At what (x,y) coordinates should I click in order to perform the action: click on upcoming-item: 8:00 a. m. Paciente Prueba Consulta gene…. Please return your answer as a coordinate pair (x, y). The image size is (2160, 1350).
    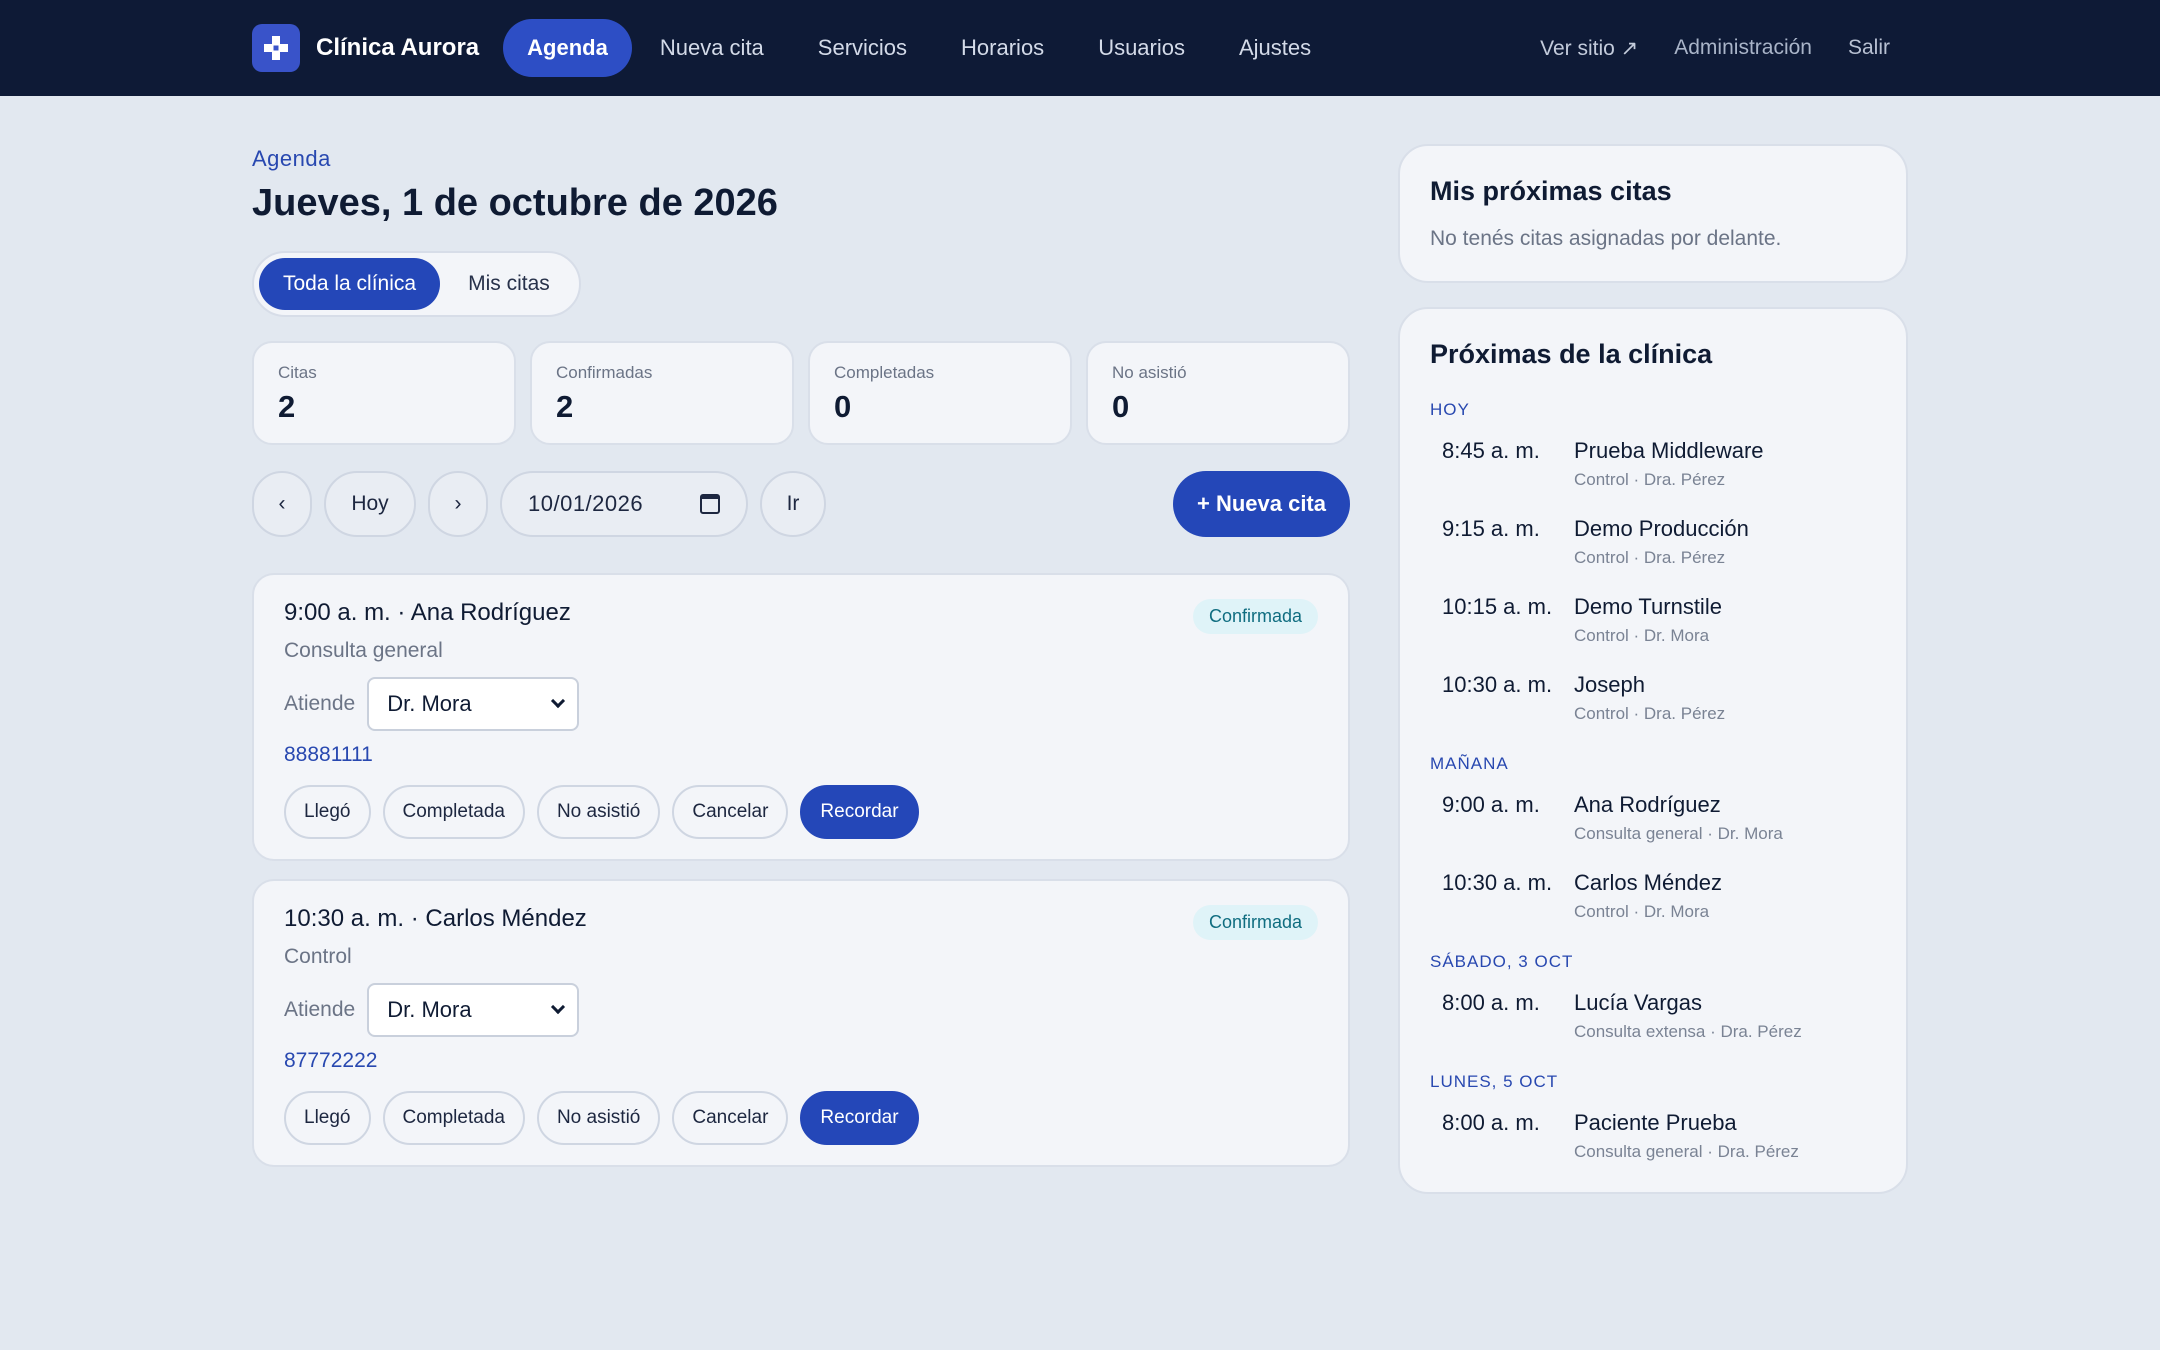
    Looking at the image, I should click on (1653, 1136).